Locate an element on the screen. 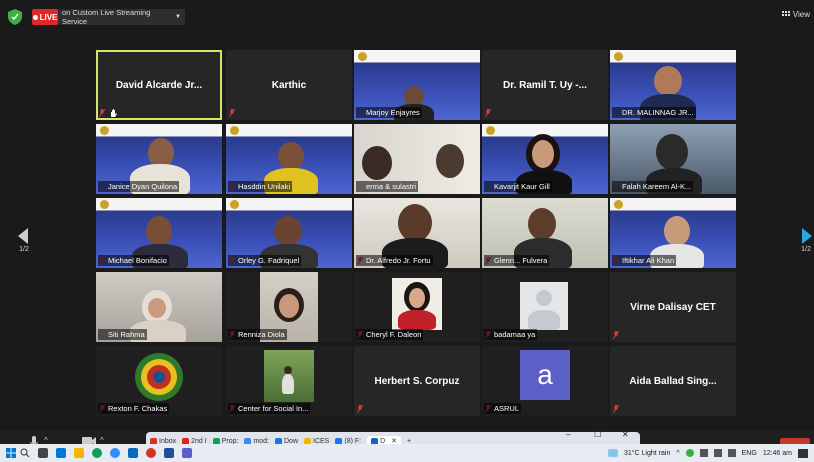  participant-display-name: Karthic is located at coordinates (289, 85).